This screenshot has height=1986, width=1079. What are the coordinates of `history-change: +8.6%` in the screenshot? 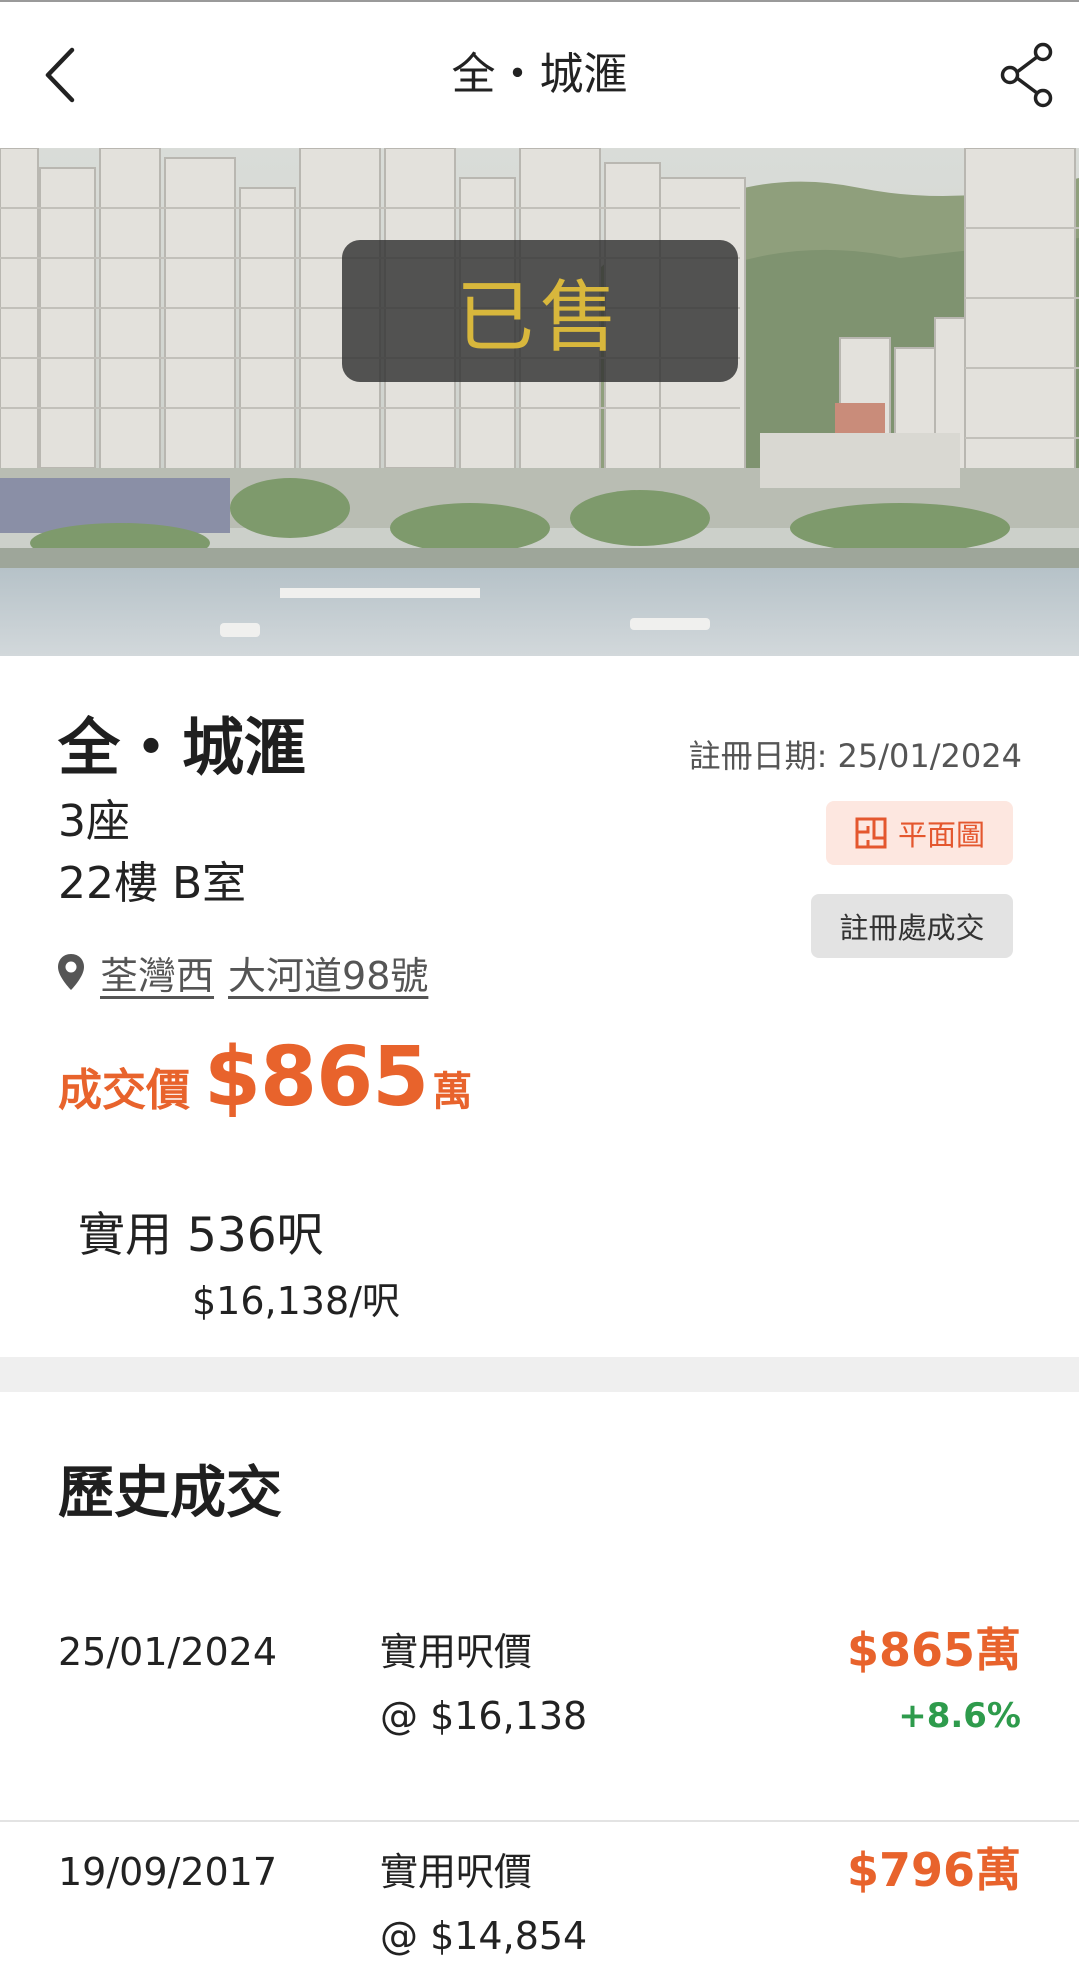 It's located at (959, 1716).